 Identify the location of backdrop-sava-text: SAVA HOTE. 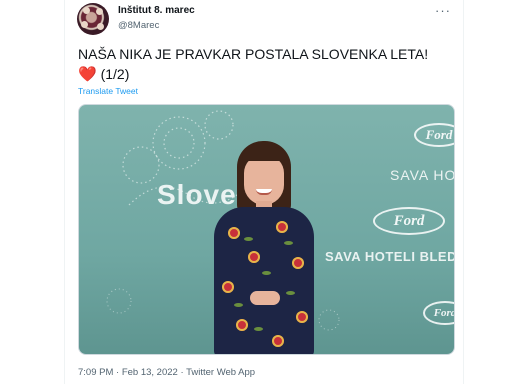
(422, 175).